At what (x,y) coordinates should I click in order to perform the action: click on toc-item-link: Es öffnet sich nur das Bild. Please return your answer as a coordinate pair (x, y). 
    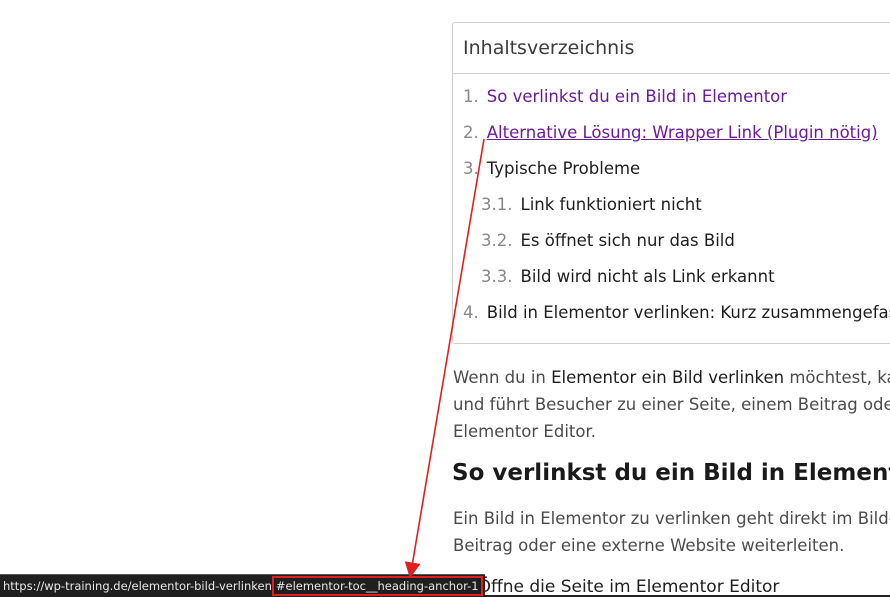
    Looking at the image, I should click on (628, 240).